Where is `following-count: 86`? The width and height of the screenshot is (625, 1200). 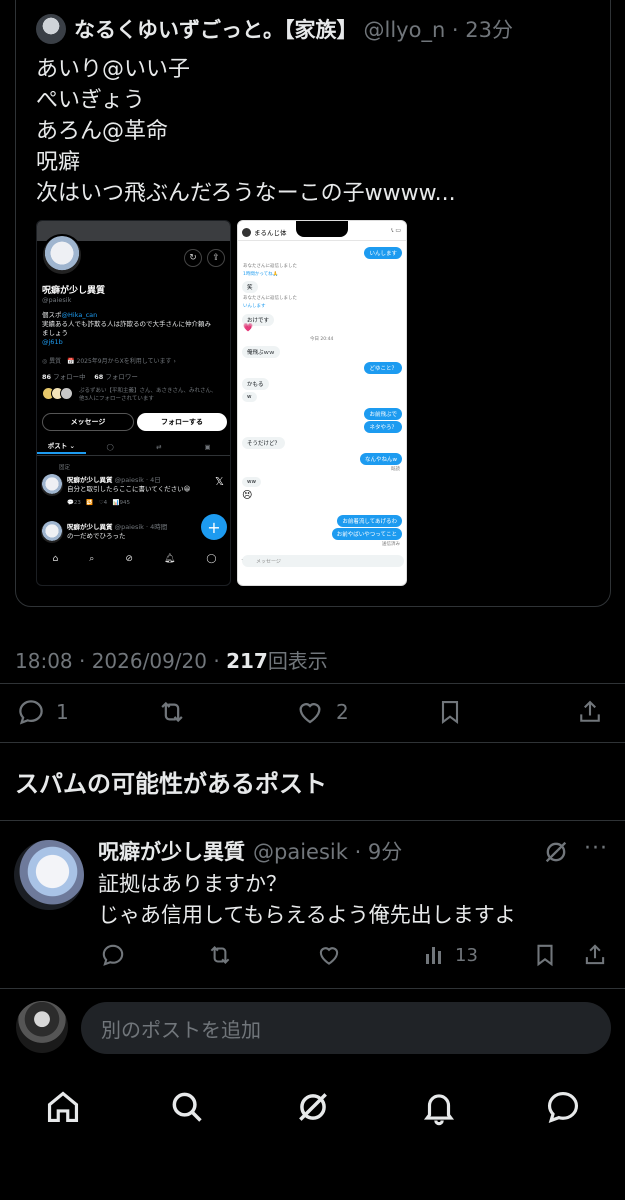
following-count: 86 is located at coordinates (47, 377).